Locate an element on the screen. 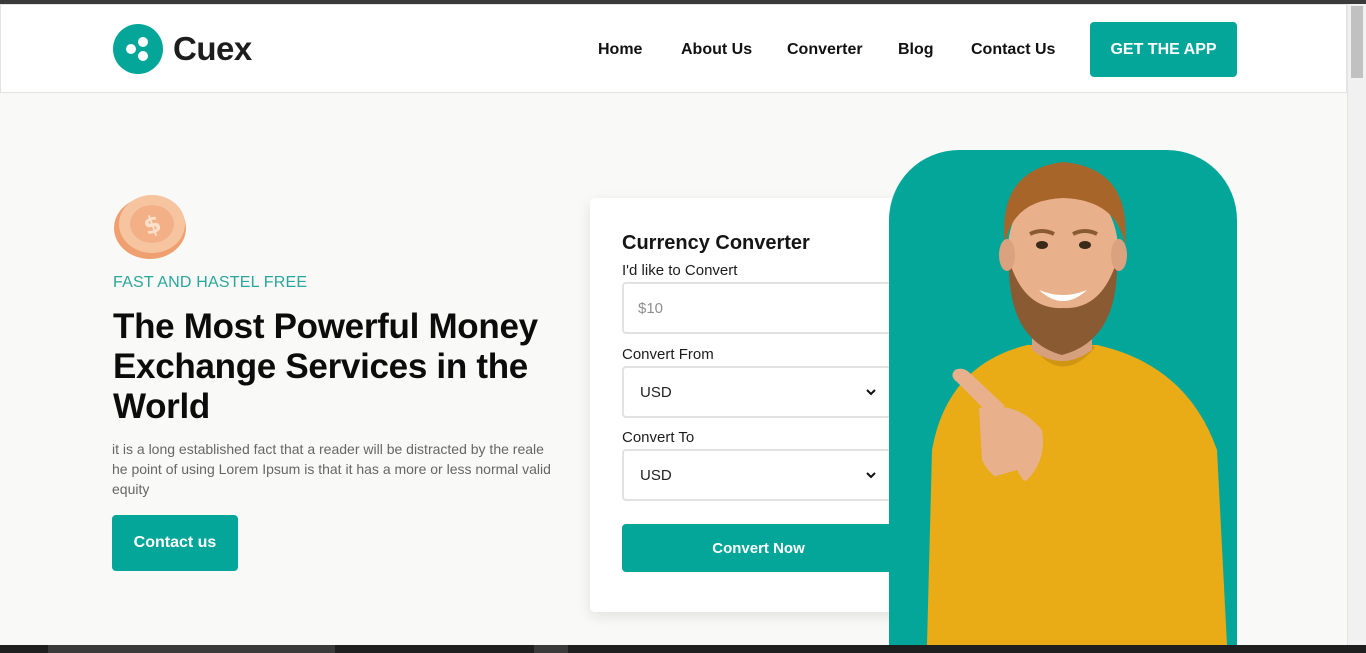 The width and height of the screenshot is (1366, 653). amount-label: I'd like to Convert is located at coordinates (680, 270).